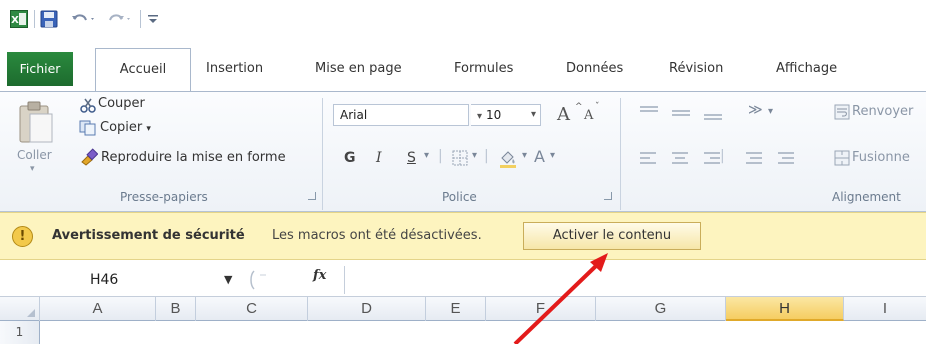 The height and width of the screenshot is (344, 926). Describe the element at coordinates (612, 236) in the screenshot. I see `enable-content-button: Activer le contenu` at that location.